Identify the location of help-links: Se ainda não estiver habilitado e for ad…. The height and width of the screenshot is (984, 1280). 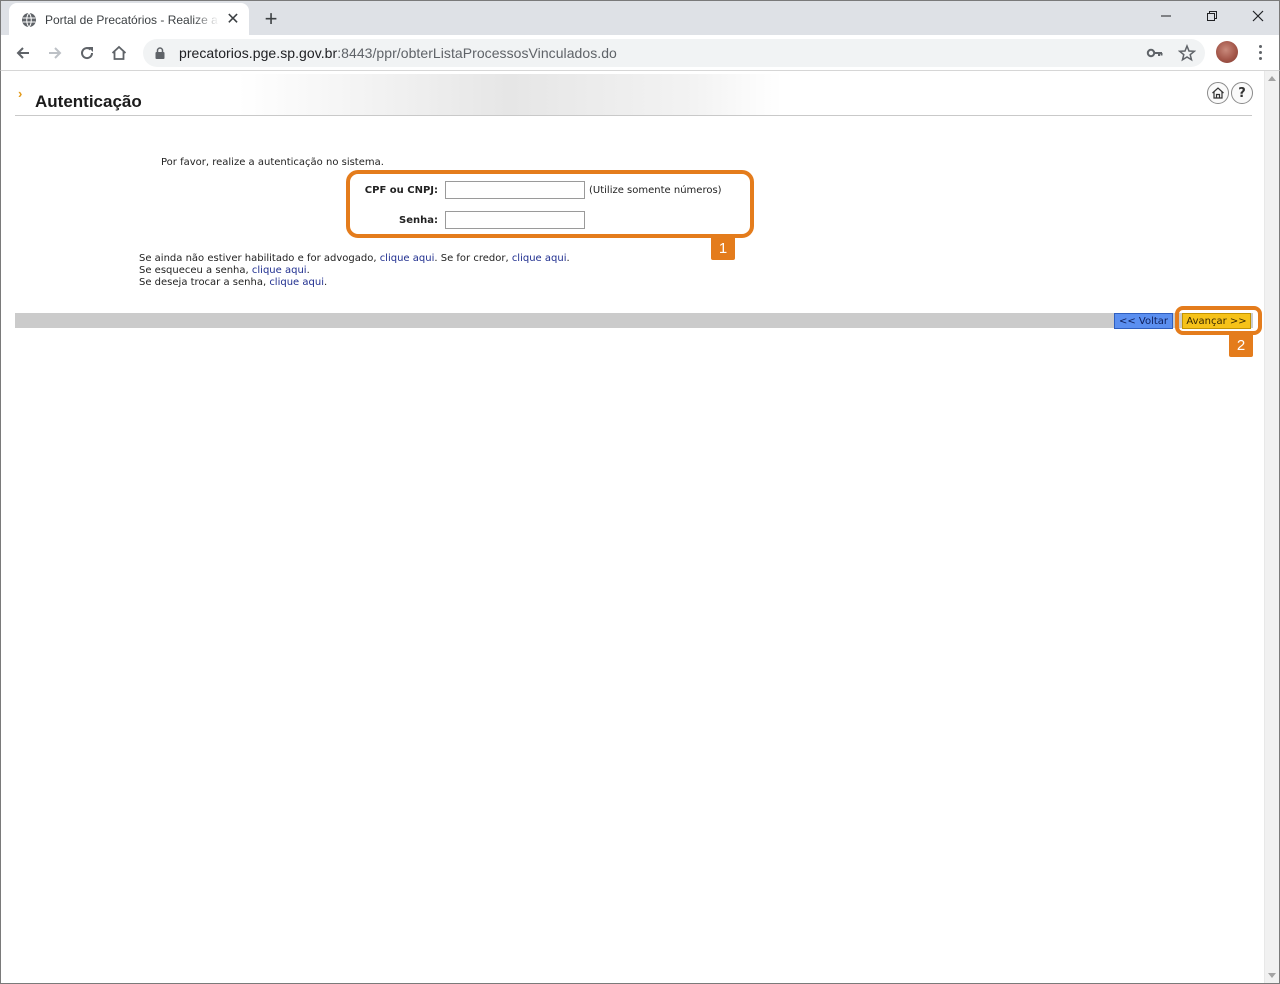
(354, 271).